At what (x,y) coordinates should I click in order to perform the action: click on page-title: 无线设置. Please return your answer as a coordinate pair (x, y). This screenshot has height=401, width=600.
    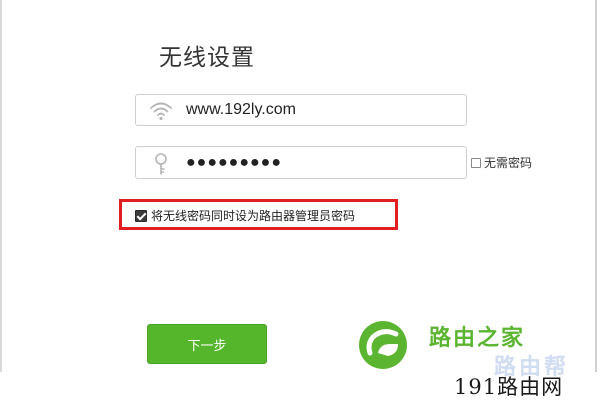
    Looking at the image, I should click on (207, 58).